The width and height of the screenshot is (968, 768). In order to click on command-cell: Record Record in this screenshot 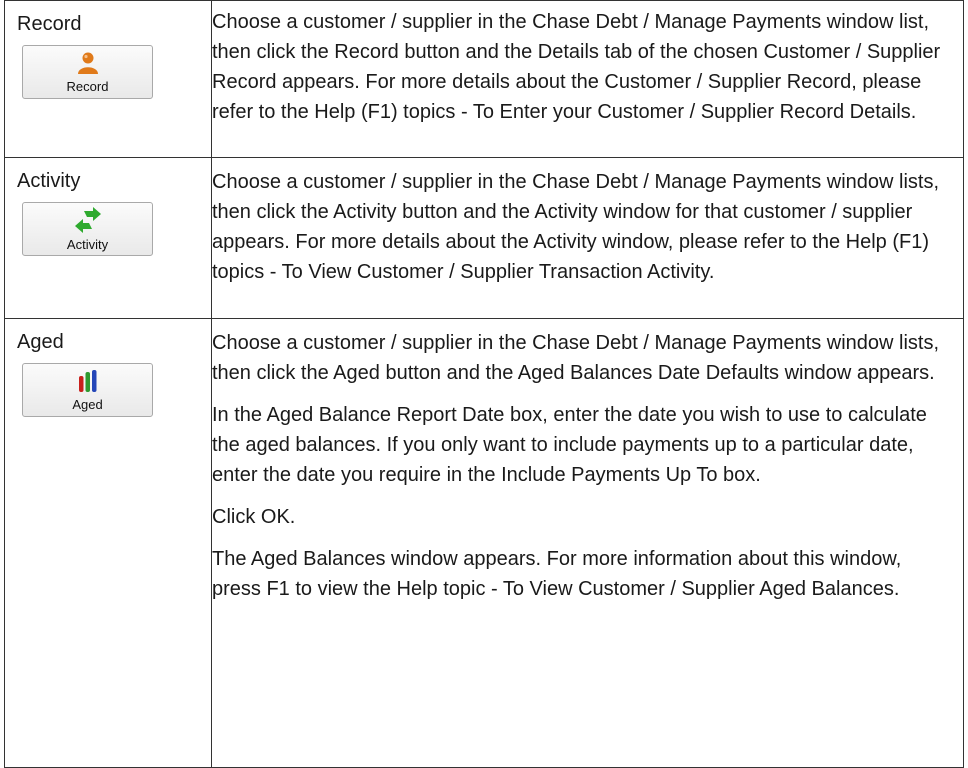, I will do `click(108, 79)`.